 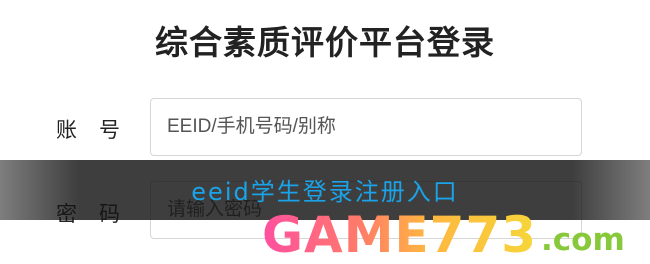 I want to click on site-watermark: GAME773 .com, so click(x=443, y=234).